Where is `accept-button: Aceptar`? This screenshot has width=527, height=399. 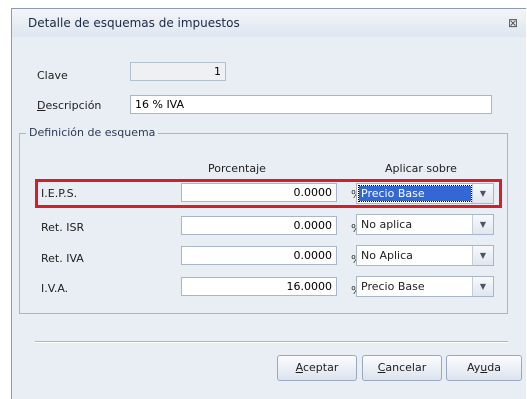 accept-button: Aceptar is located at coordinates (317, 368).